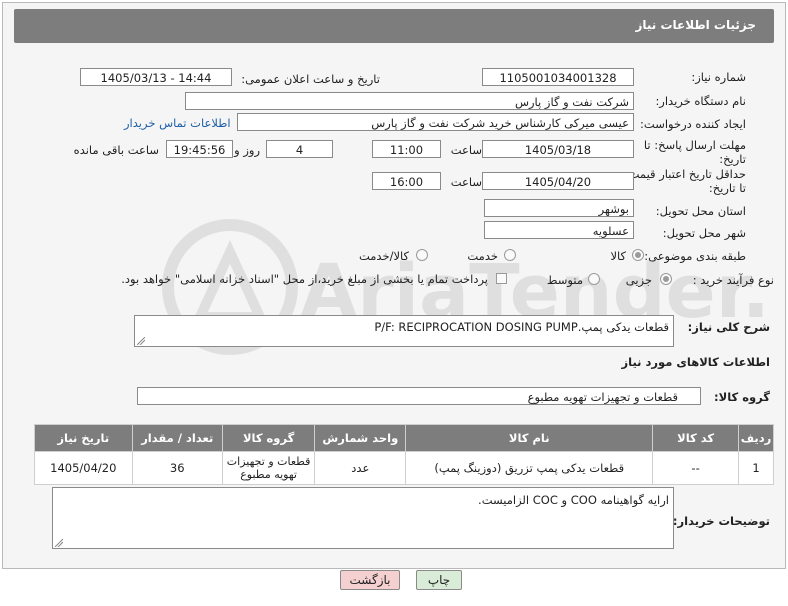  Describe the element at coordinates (466, 150) in the screenshot. I see `deadline-time-label: ساعت` at that location.